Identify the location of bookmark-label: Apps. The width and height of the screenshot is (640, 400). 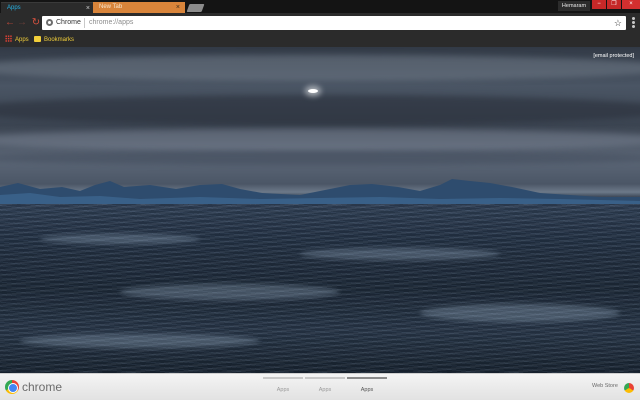
(22, 40).